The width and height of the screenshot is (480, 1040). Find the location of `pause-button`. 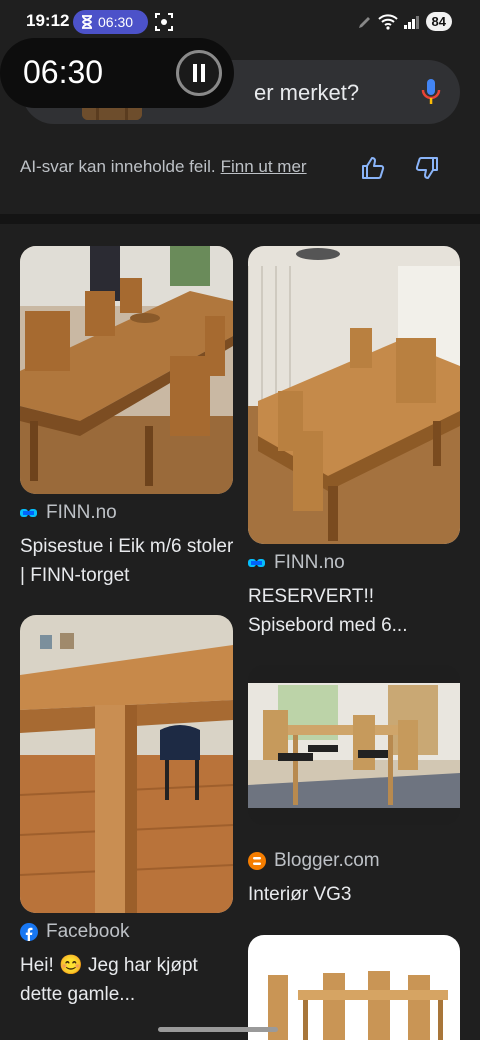

pause-button is located at coordinates (199, 73).